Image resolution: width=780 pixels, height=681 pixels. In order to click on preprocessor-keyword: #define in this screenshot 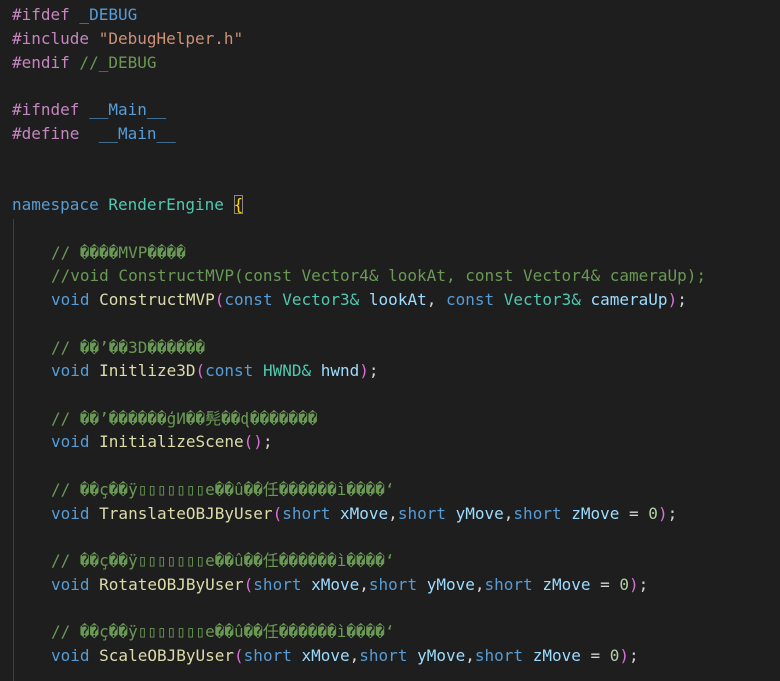, I will do `click(46, 133)`.